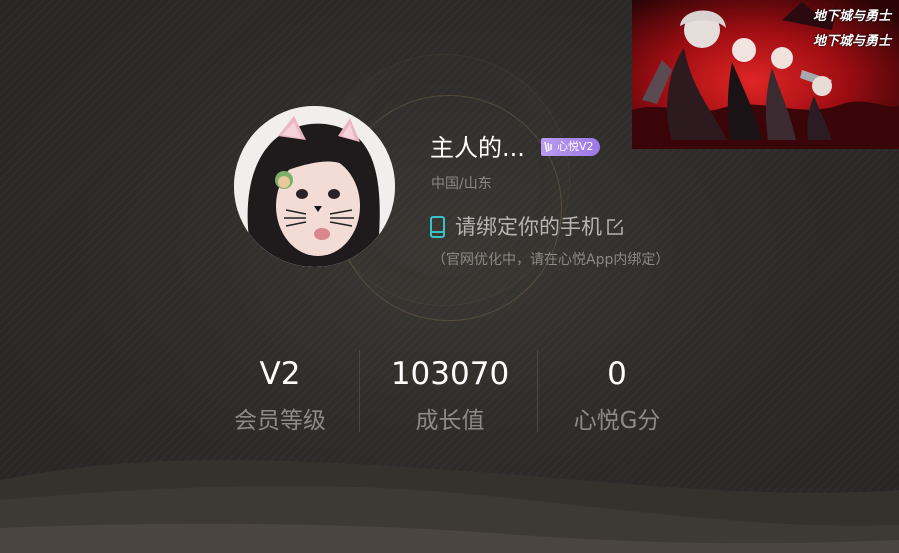 Image resolution: width=899 pixels, height=553 pixels. What do you see at coordinates (617, 421) in the screenshot?
I see `stat-label: 心悦G分` at bounding box center [617, 421].